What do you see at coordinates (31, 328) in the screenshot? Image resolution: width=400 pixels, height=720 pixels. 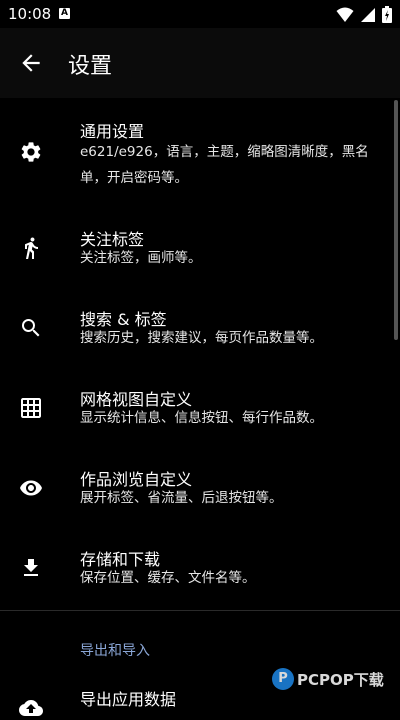 I see `search-icon` at bounding box center [31, 328].